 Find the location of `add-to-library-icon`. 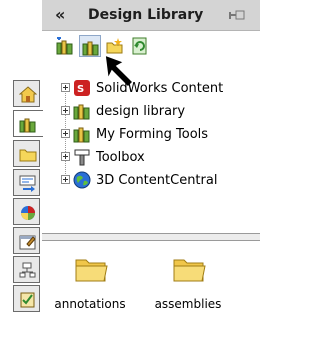

add-to-library-icon is located at coordinates (64, 46).